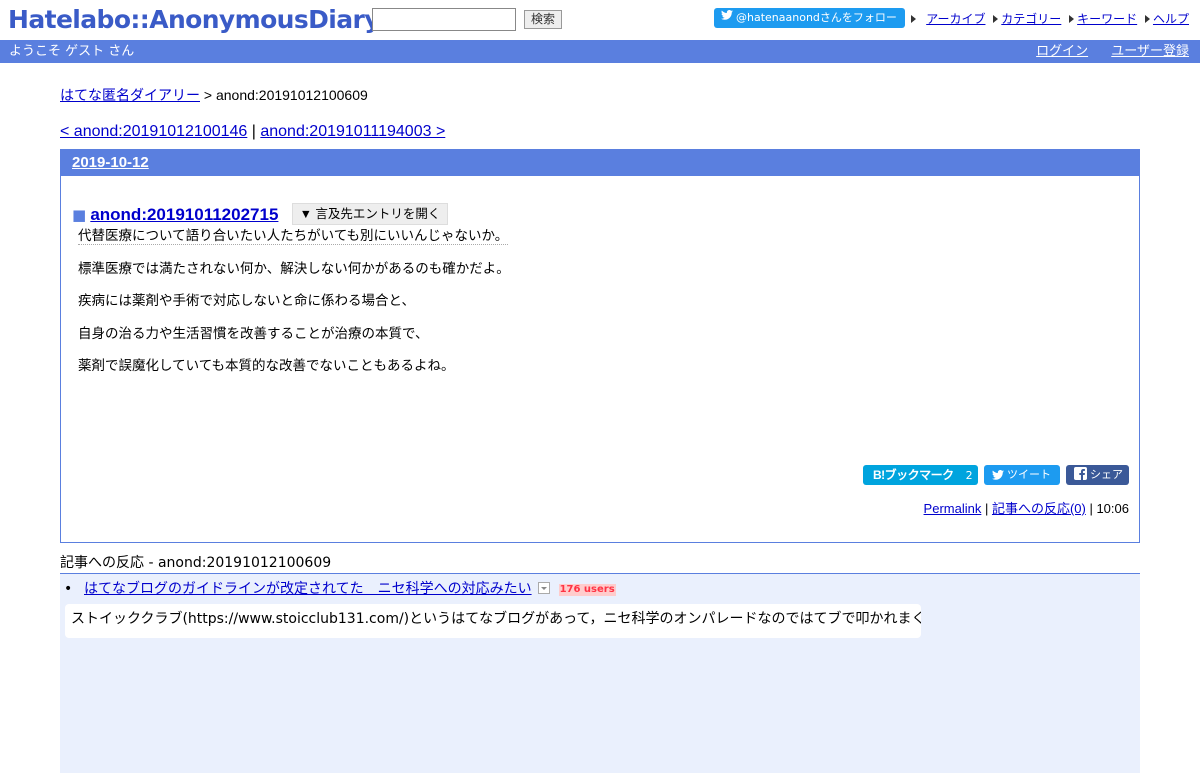 This screenshot has height=773, width=1200. I want to click on day-header: 2019-10-12, so click(600, 163).